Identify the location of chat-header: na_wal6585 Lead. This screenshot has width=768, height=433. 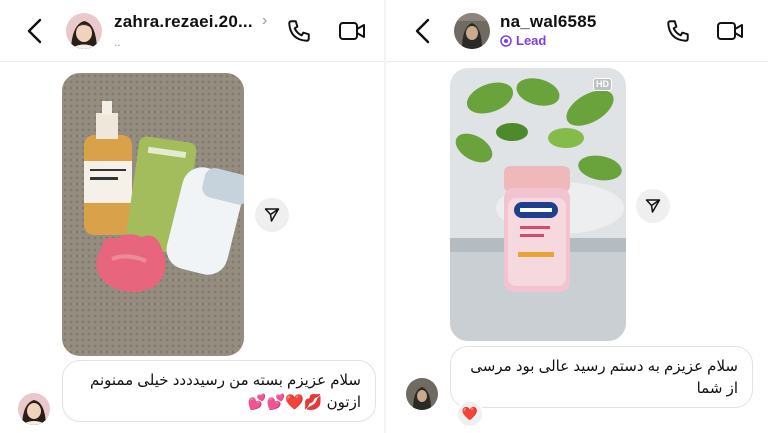
(577, 31).